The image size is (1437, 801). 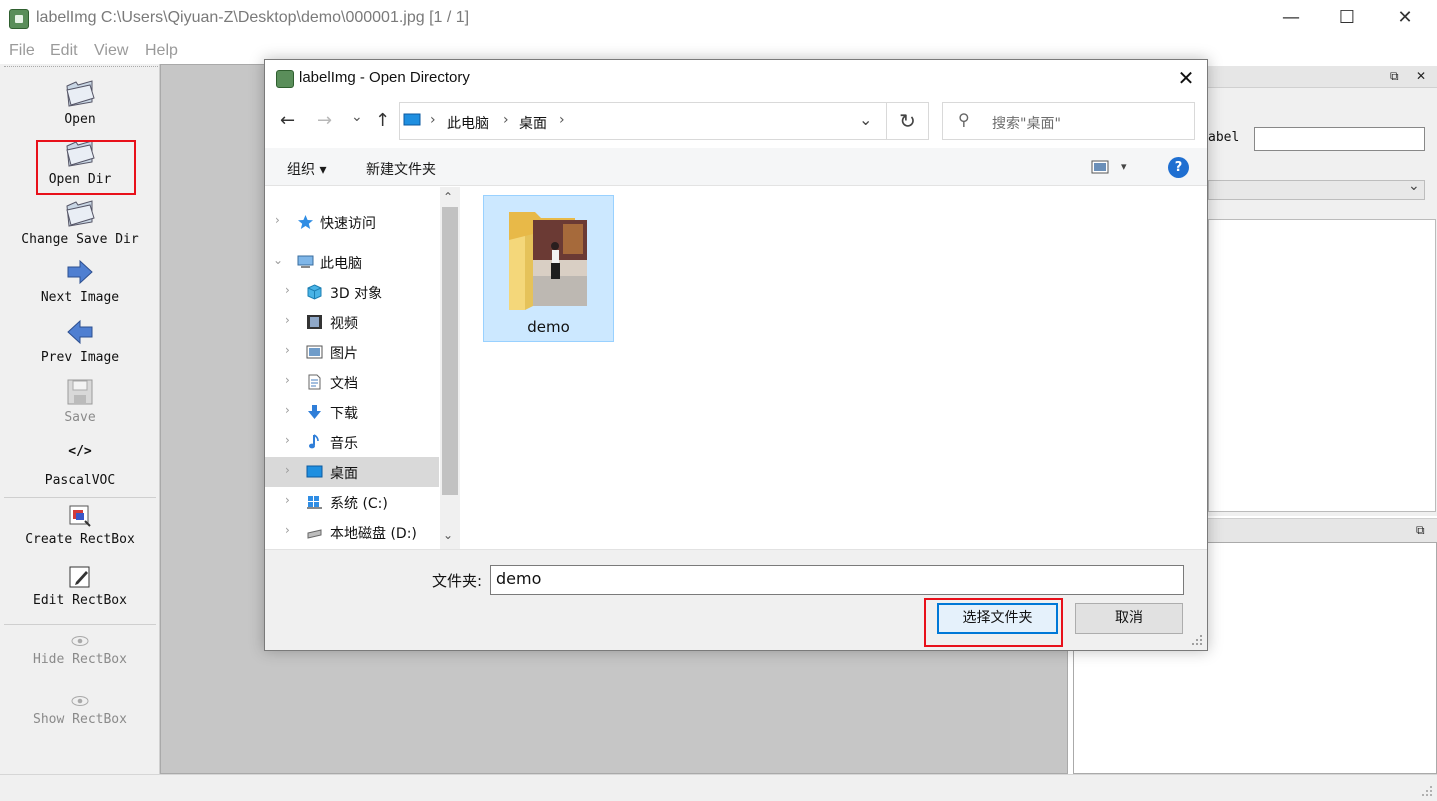 What do you see at coordinates (80, 586) in the screenshot?
I see `edit-rectbox-button: Edit RectBox` at bounding box center [80, 586].